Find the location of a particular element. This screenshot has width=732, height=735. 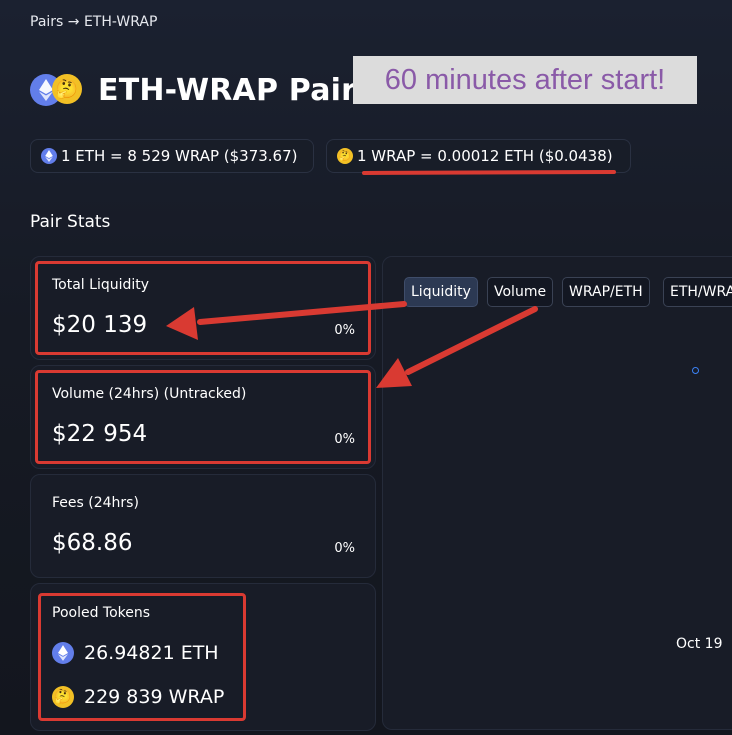

chart-data-point is located at coordinates (695, 370).